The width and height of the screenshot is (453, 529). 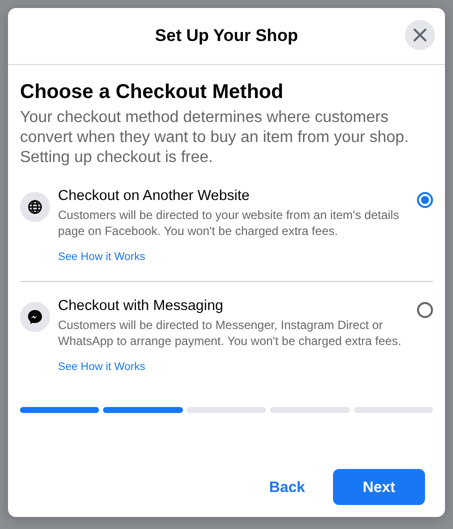 What do you see at coordinates (215, 138) in the screenshot?
I see `description-text: Your checkout method determines where customers convert when they want to buy an item from your shop. Setting up checkout is free.` at bounding box center [215, 138].